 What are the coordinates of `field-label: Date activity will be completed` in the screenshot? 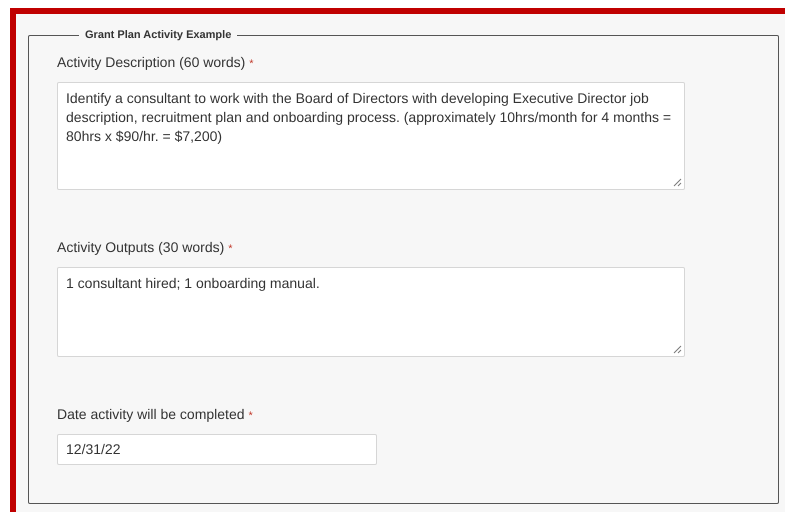 It's located at (151, 414).